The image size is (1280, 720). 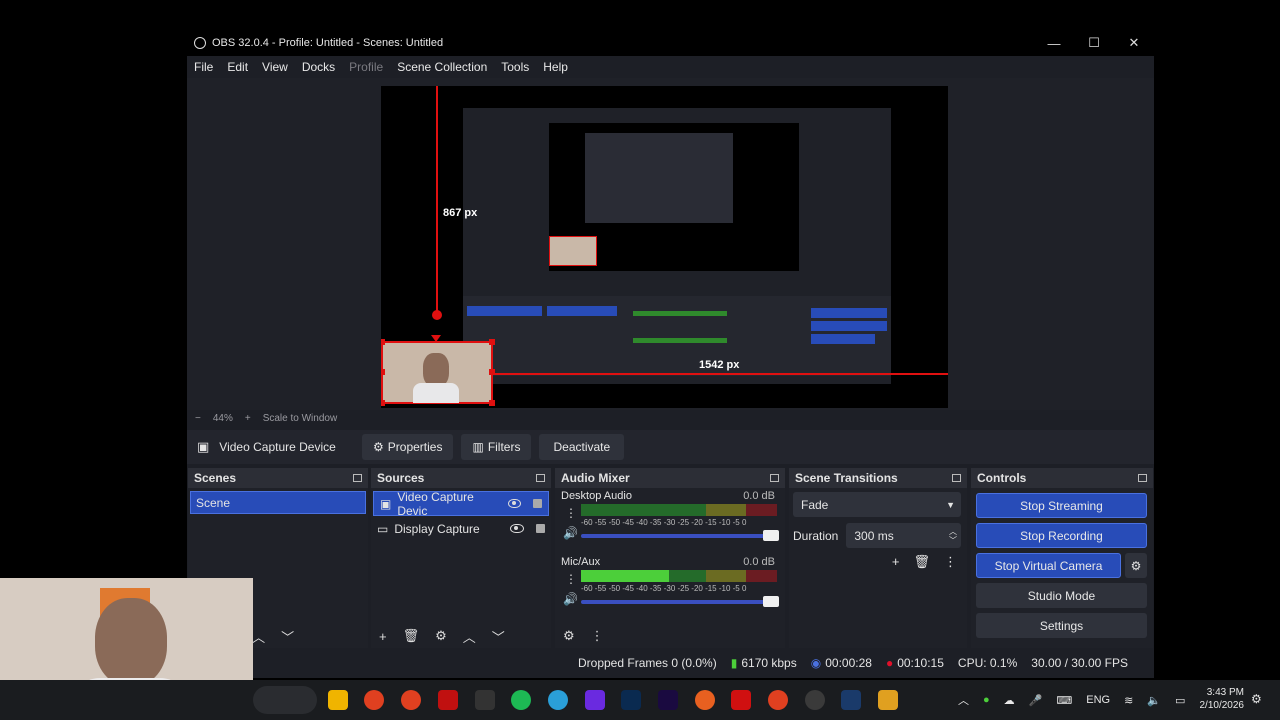 I want to click on remove-transition-icon: 🗑, so click(x=921, y=562).